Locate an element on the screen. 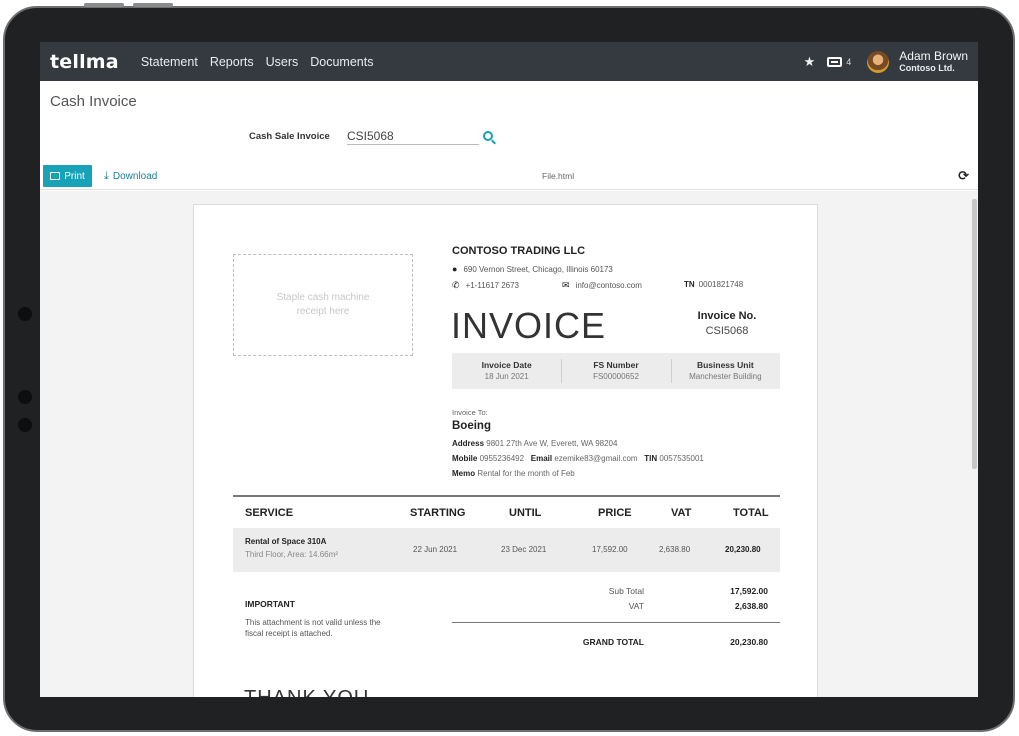 This screenshot has width=1019, height=736. grand-total-value: 20,230.80 is located at coordinates (749, 642).